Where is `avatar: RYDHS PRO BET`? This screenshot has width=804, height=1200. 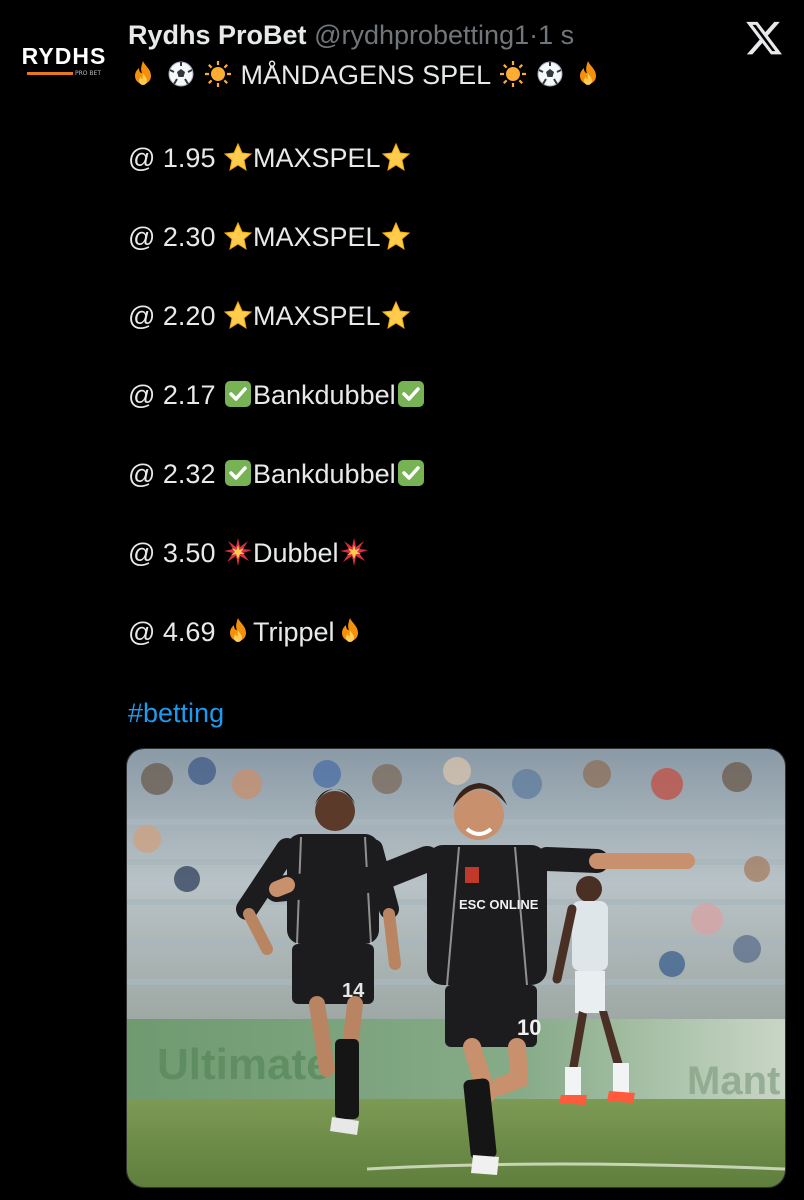
avatar: RYDHS PRO BET is located at coordinates (64, 60).